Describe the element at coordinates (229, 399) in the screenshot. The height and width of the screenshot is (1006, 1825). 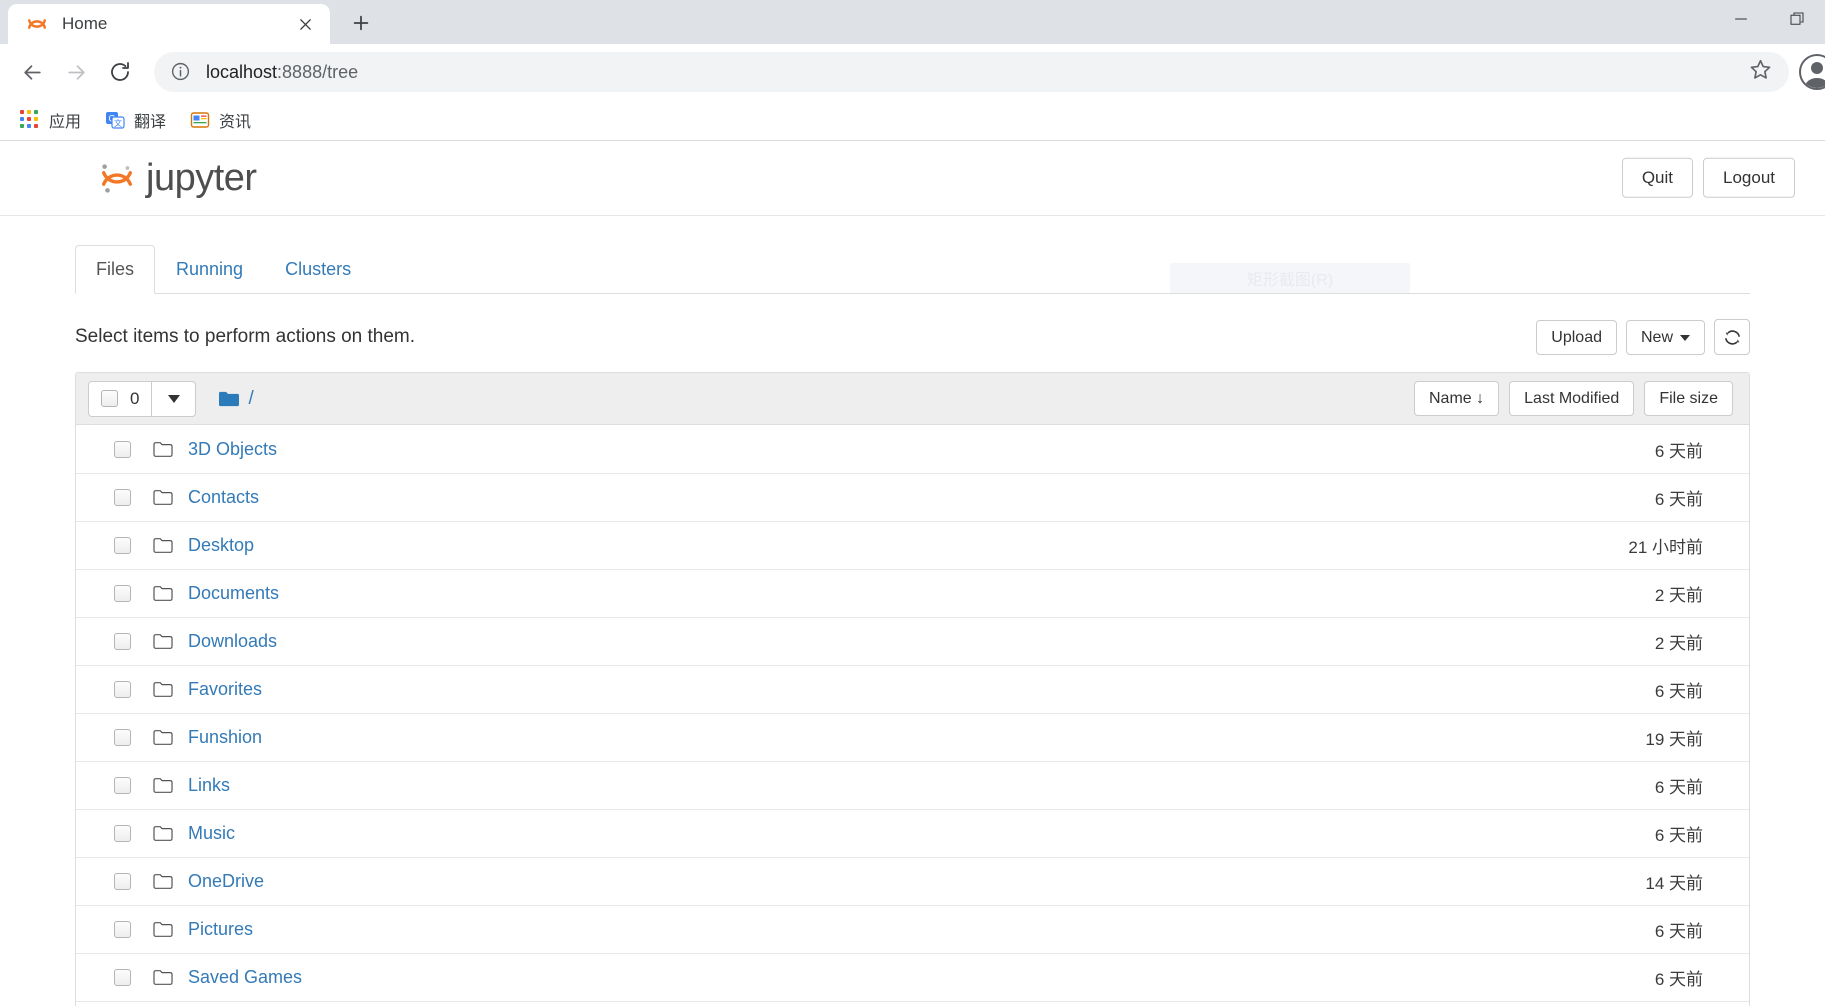
I see `folder-filled-icon` at that location.